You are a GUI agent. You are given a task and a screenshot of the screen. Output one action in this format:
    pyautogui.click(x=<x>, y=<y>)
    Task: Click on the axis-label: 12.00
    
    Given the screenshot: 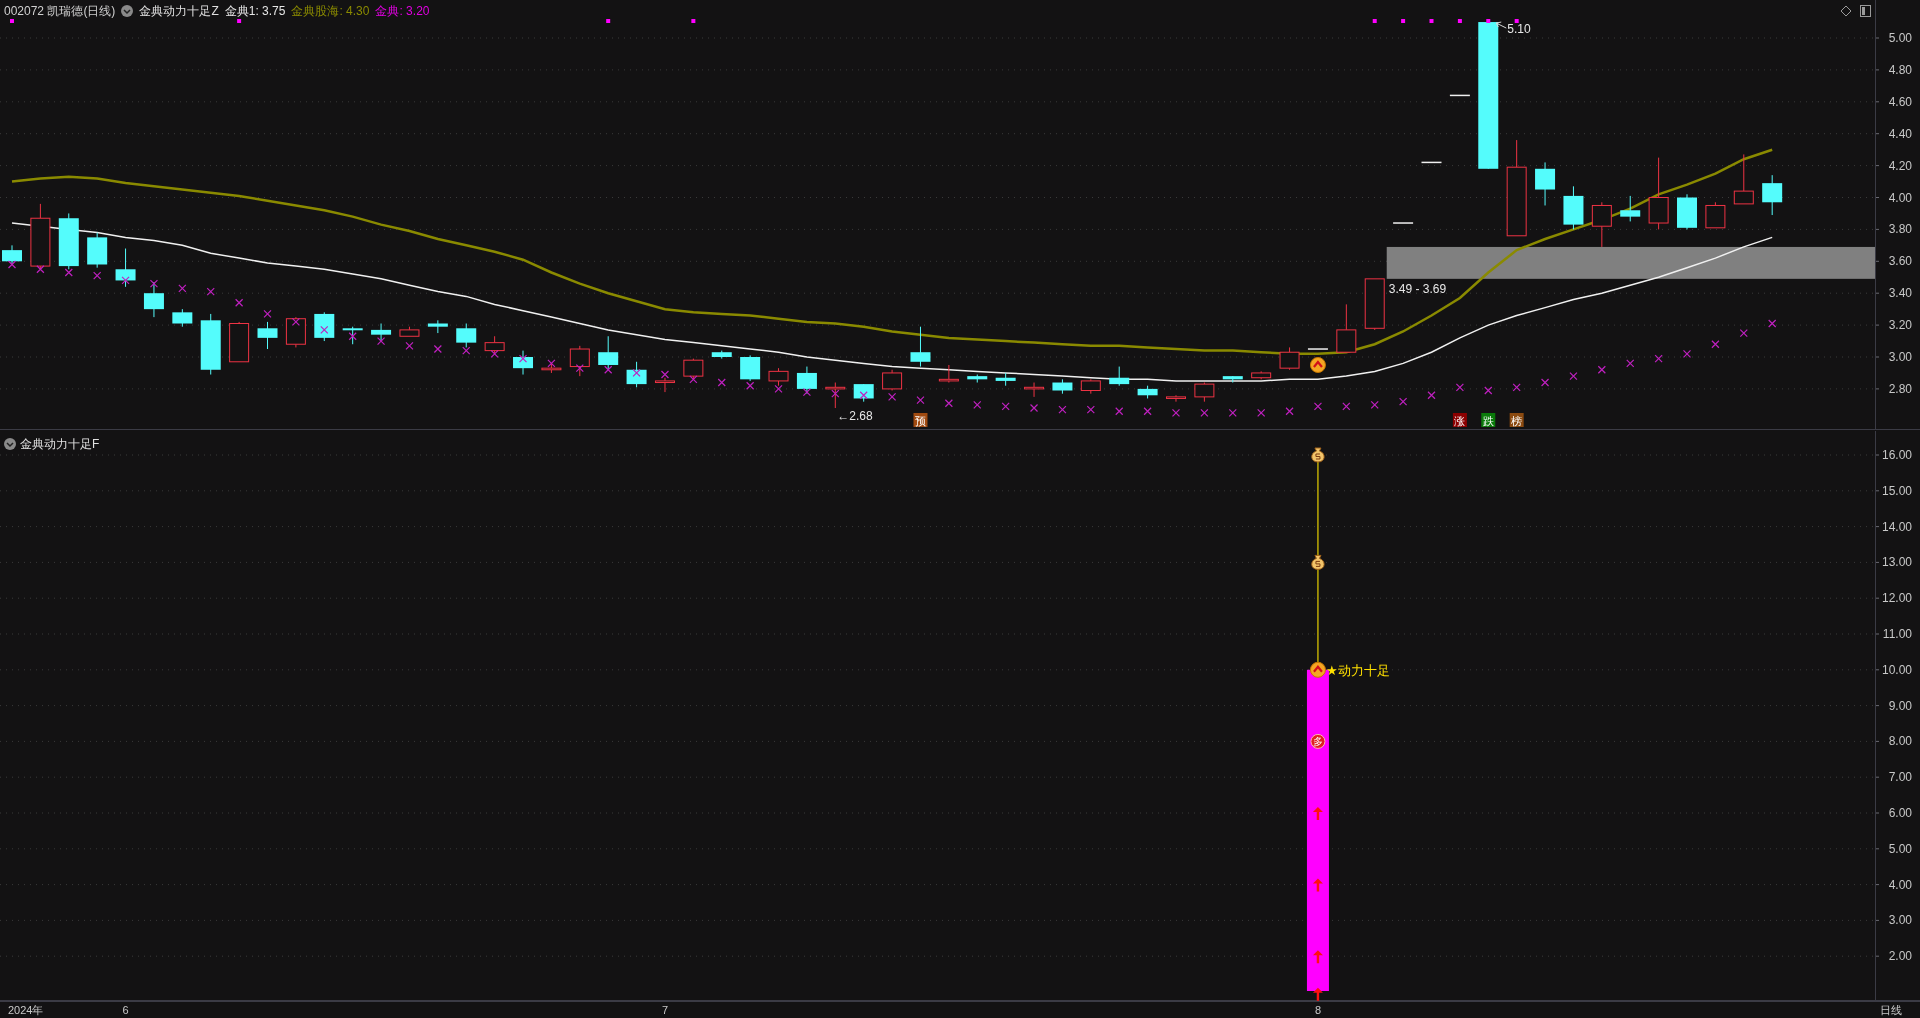 What is the action you would take?
    pyautogui.click(x=1896, y=598)
    